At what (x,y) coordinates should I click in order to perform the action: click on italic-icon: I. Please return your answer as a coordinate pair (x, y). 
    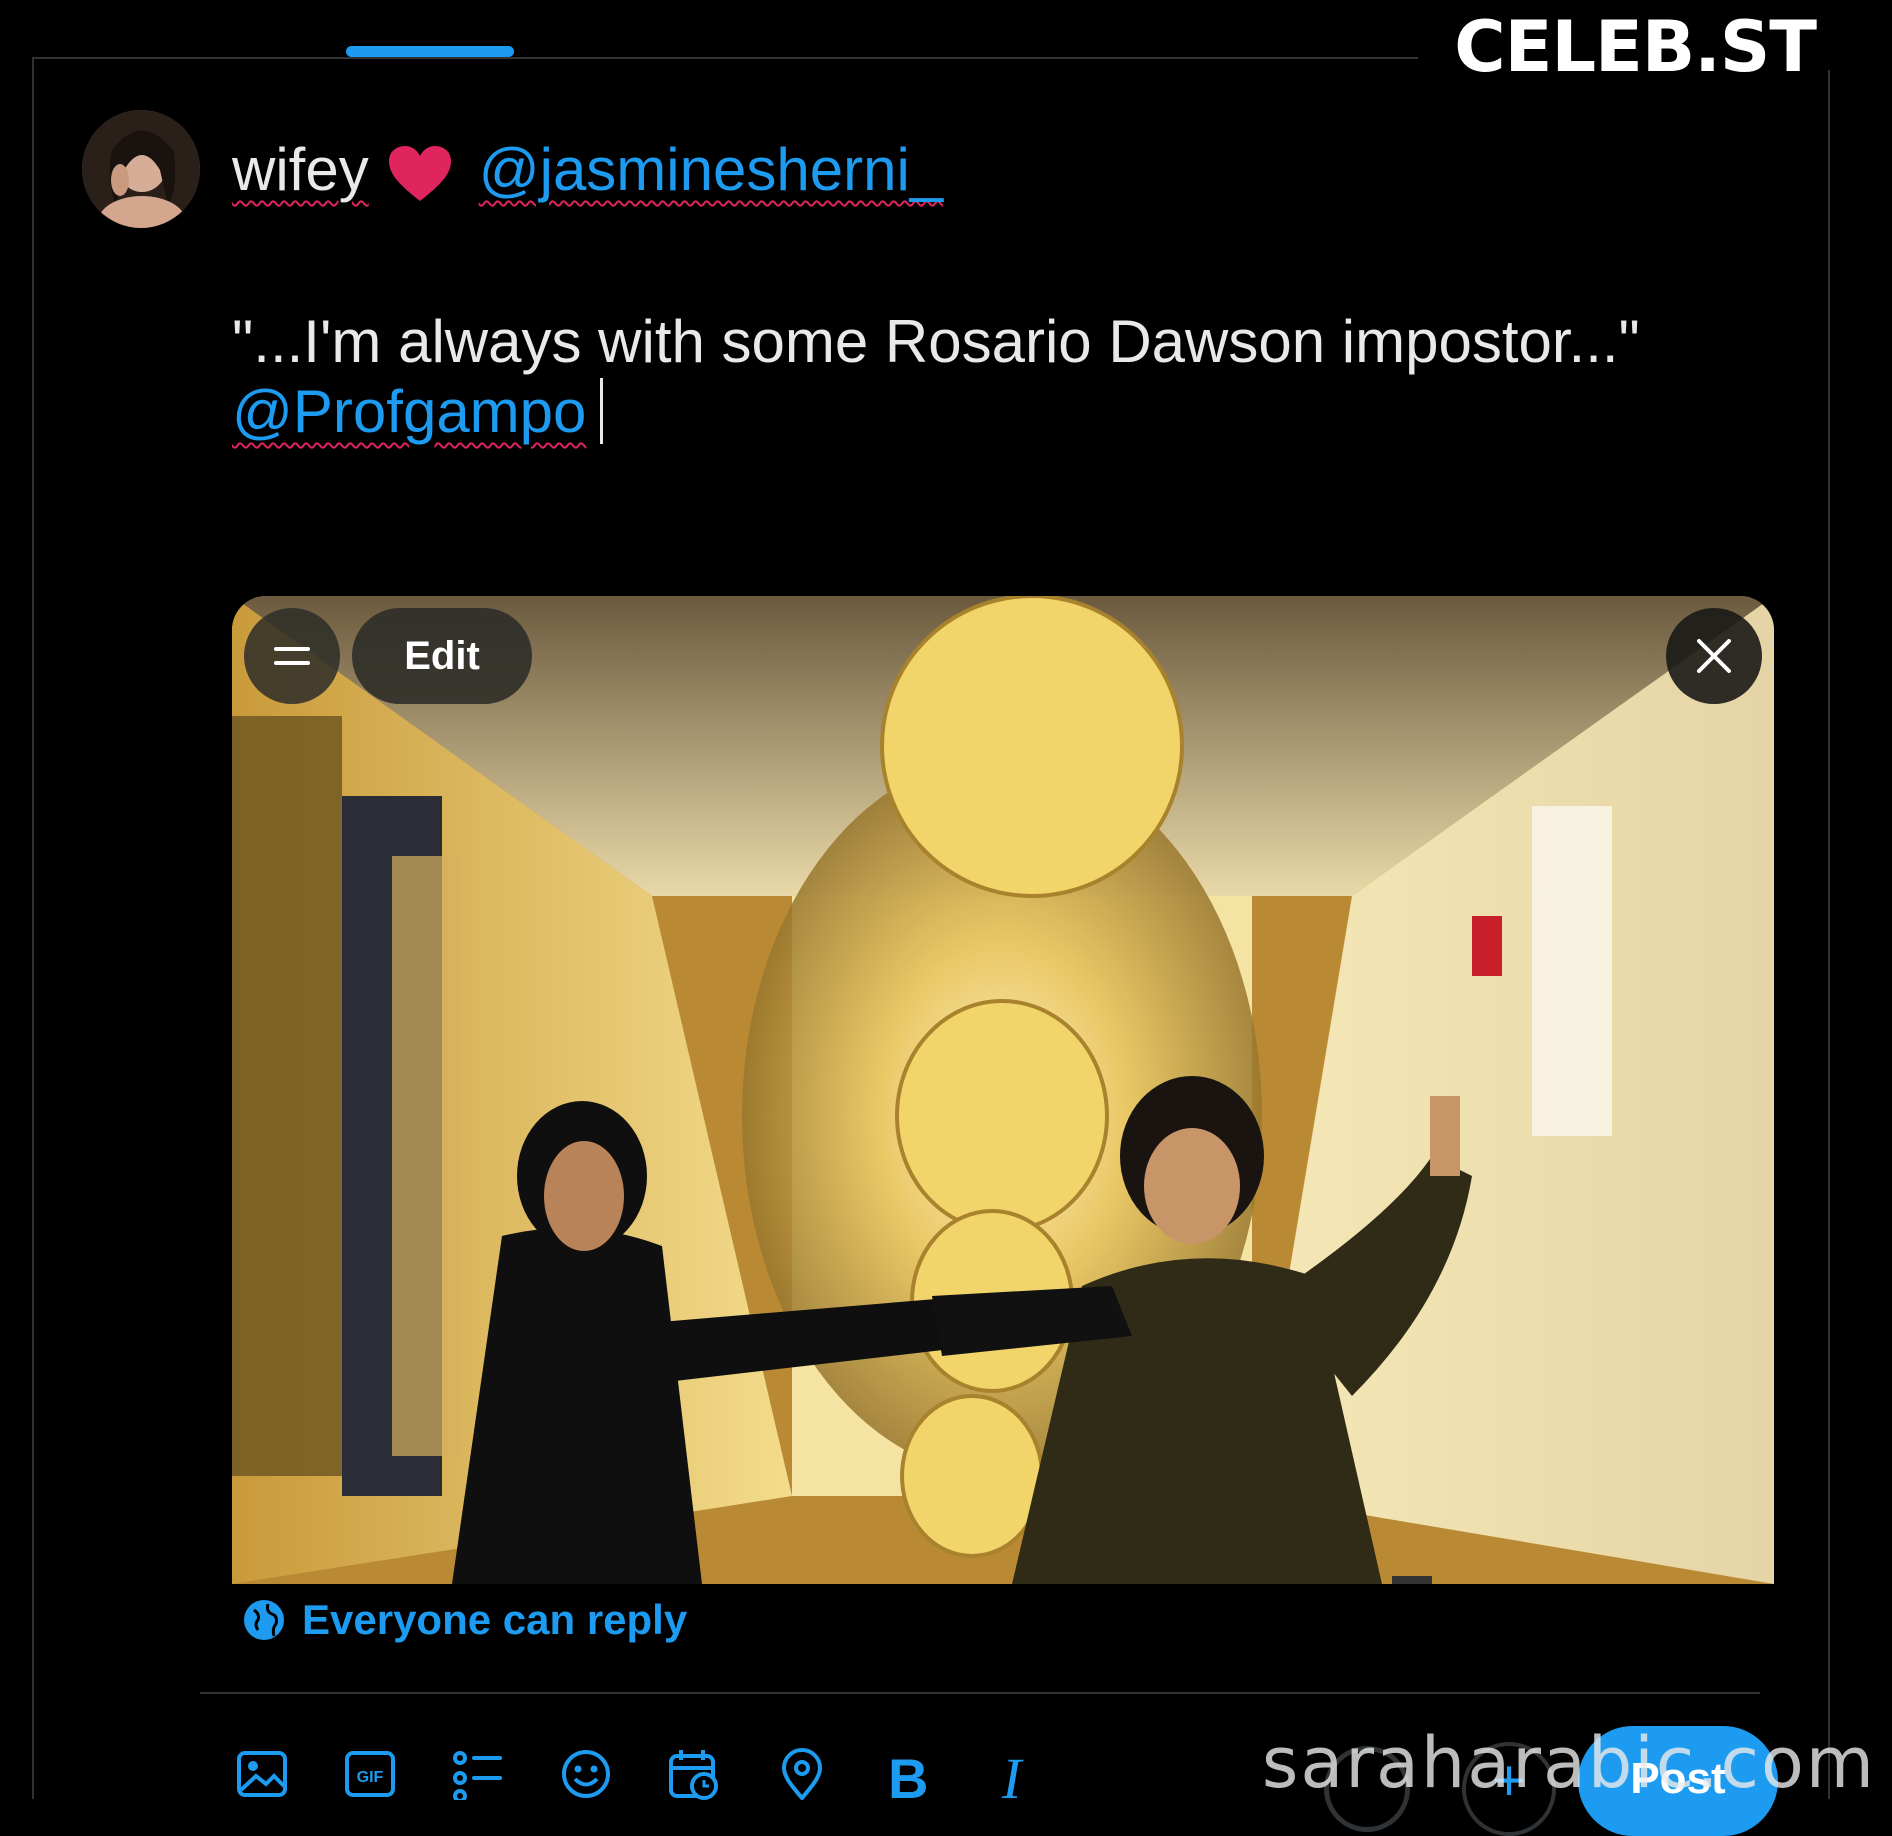
    Looking at the image, I should click on (1012, 1774).